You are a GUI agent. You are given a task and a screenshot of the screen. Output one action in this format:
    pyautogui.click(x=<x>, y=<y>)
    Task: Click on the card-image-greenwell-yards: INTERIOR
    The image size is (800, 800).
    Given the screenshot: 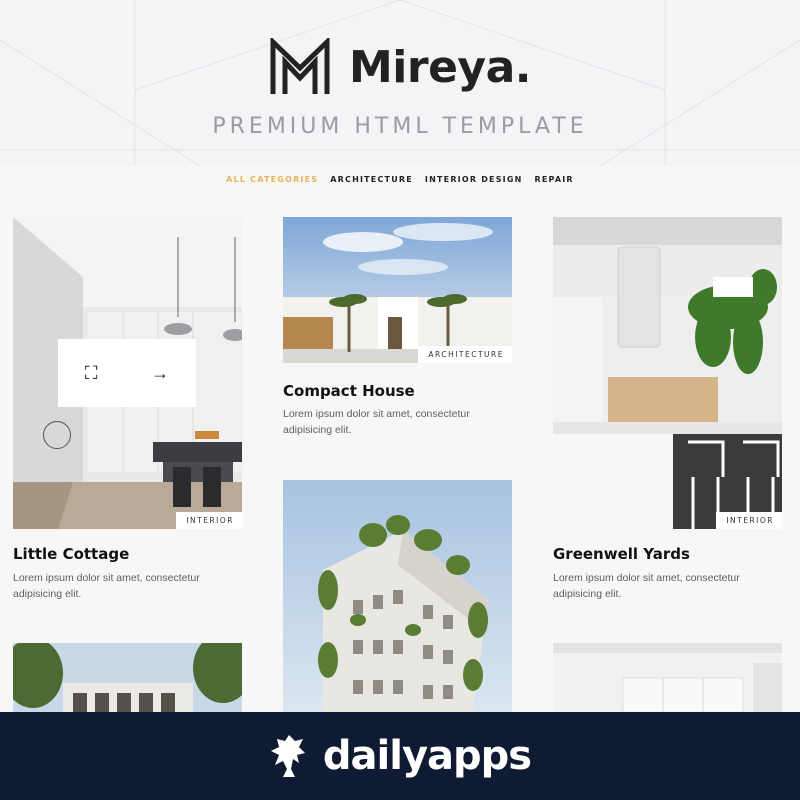 What is the action you would take?
    pyautogui.click(x=667, y=373)
    